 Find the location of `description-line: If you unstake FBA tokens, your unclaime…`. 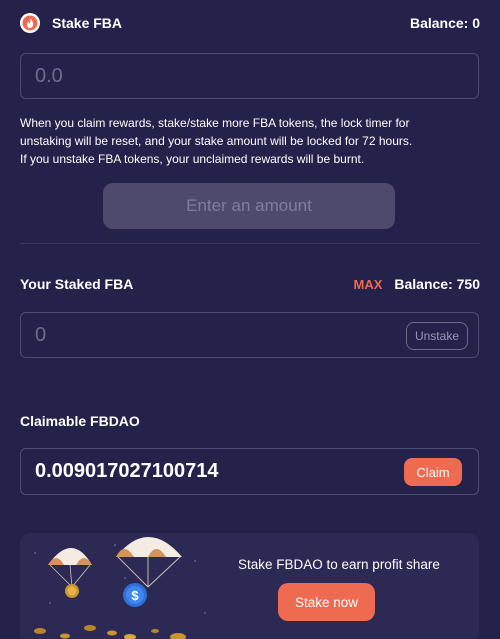

description-line: If you unstake FBA tokens, your unclaime… is located at coordinates (192, 159).